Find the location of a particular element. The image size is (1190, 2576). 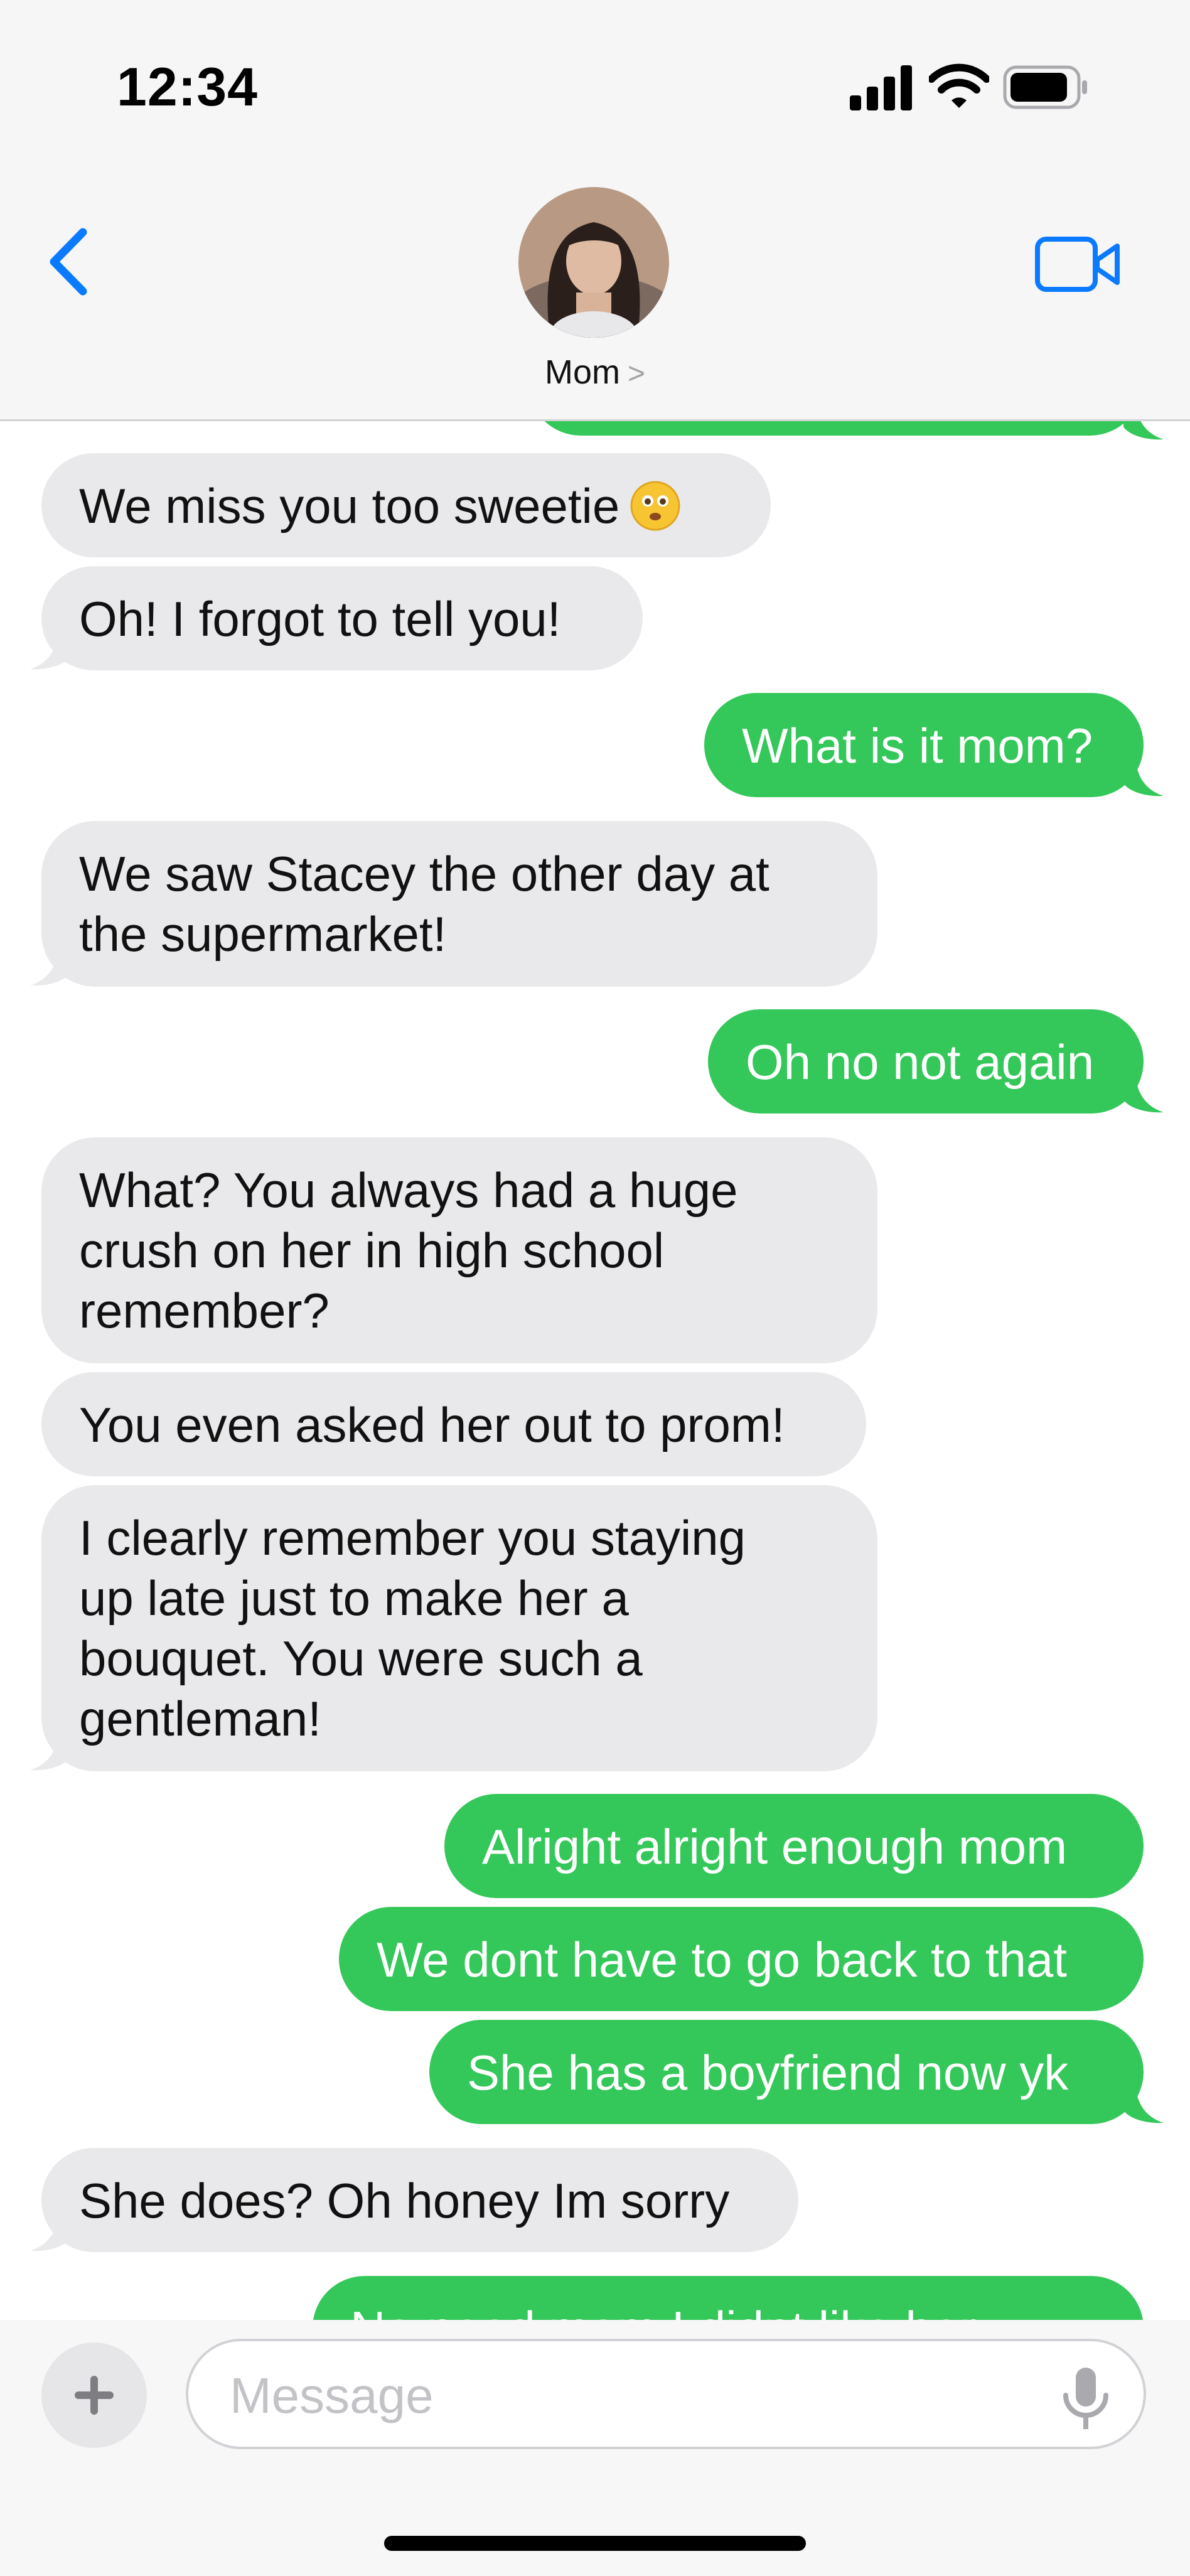

message-bubble-outgoing-partial is located at coordinates (836, 427).